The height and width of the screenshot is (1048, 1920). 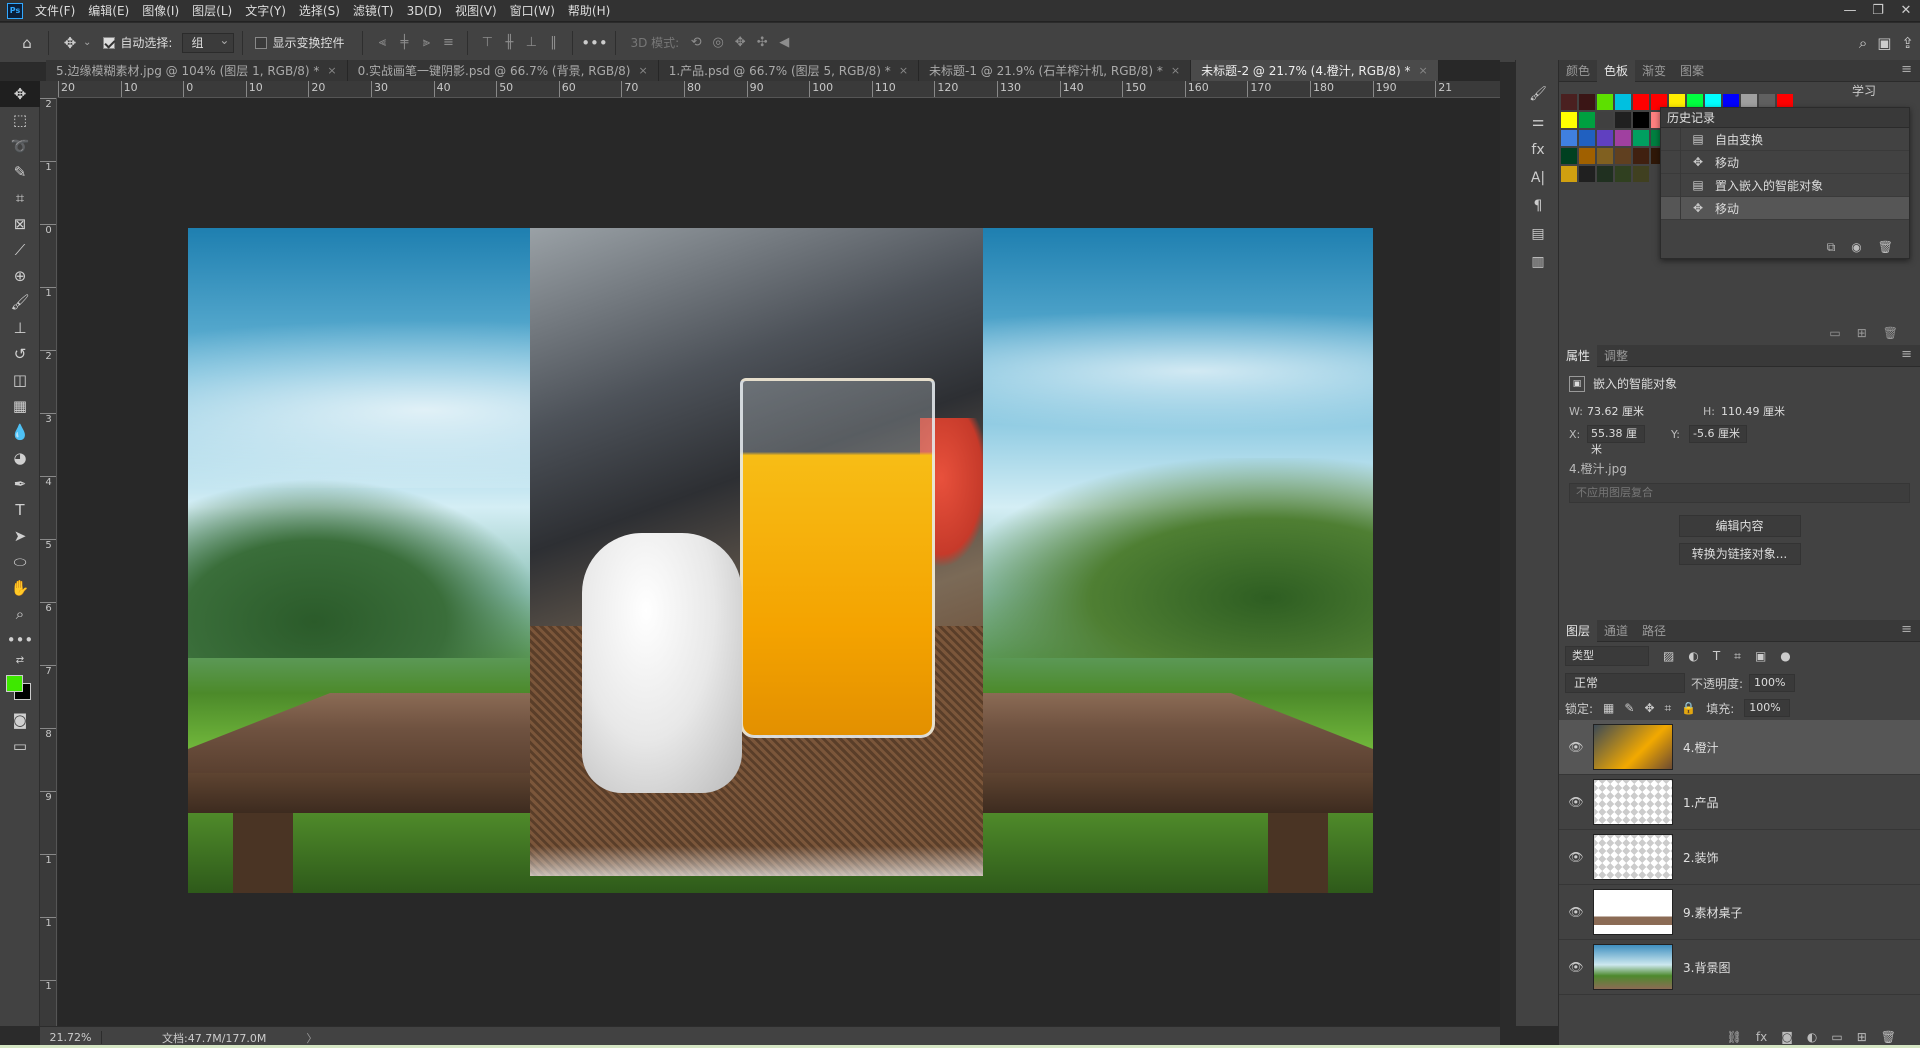 What do you see at coordinates (20, 276) in the screenshot?
I see `healing-brush-tool-icon: ⊕` at bounding box center [20, 276].